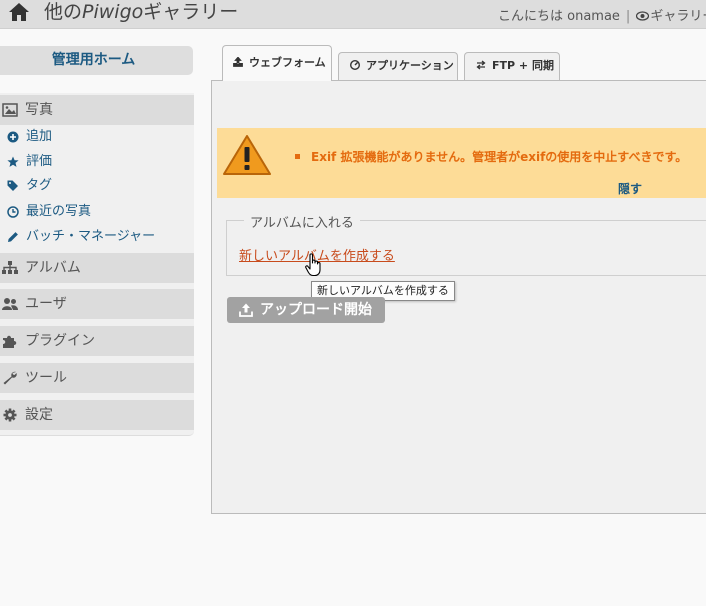  Describe the element at coordinates (97, 110) in the screenshot. I see `sidebar-section-photos: 写真` at that location.